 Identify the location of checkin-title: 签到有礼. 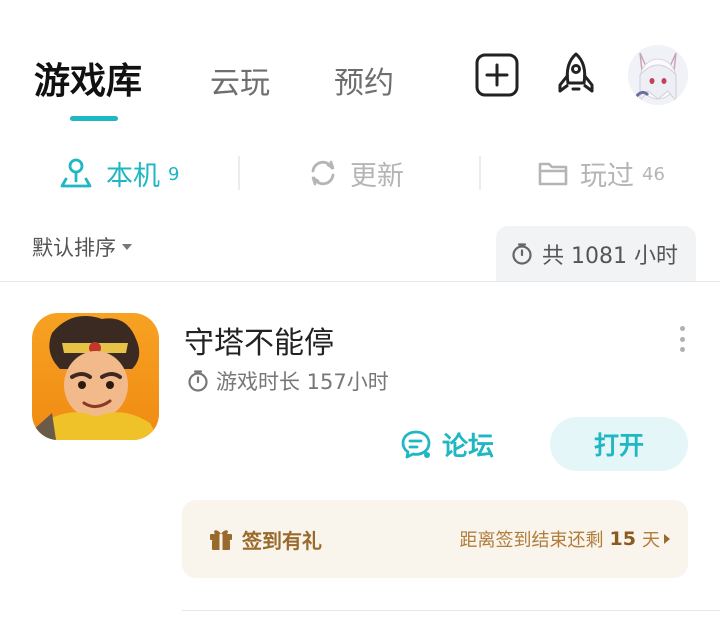
(282, 540).